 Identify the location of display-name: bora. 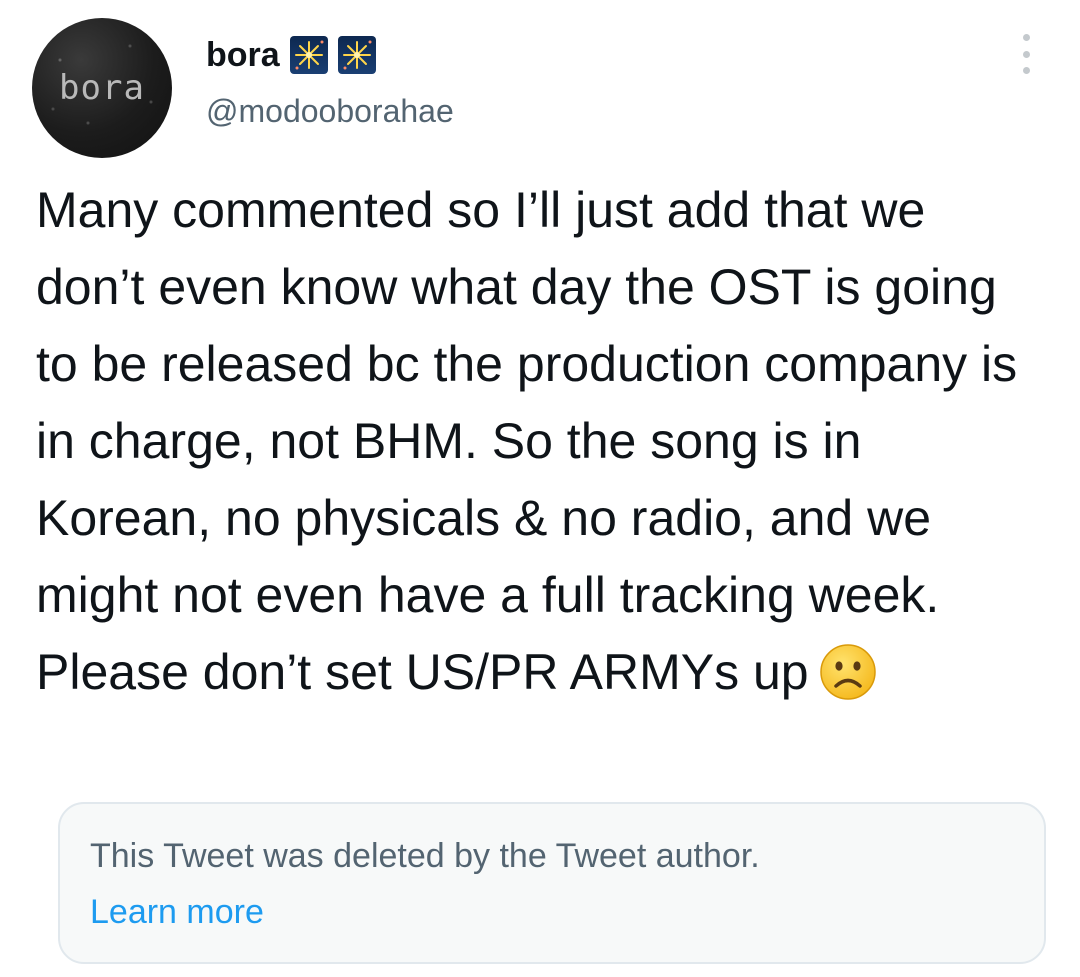
(243, 55).